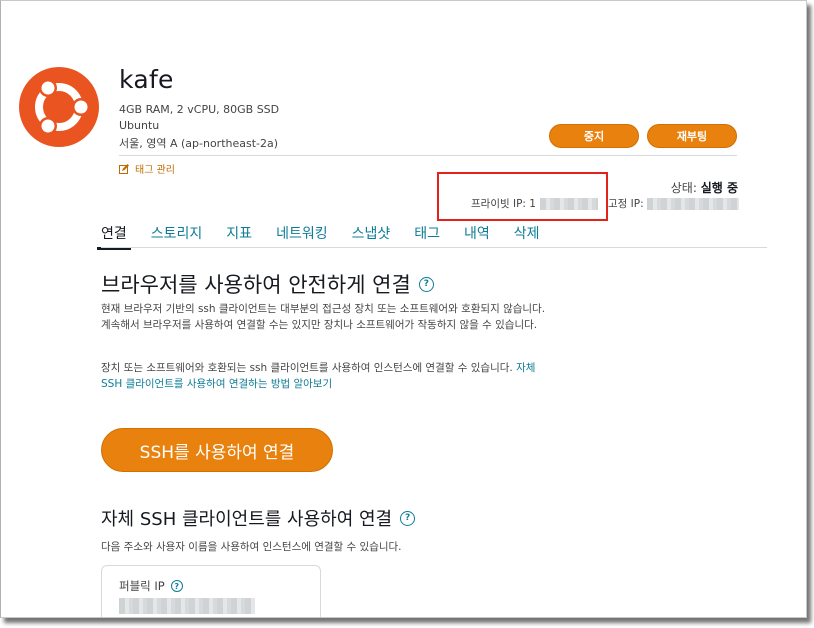 This screenshot has width=814, height=628. Describe the element at coordinates (594, 136) in the screenshot. I see `stop-button: 중지` at that location.